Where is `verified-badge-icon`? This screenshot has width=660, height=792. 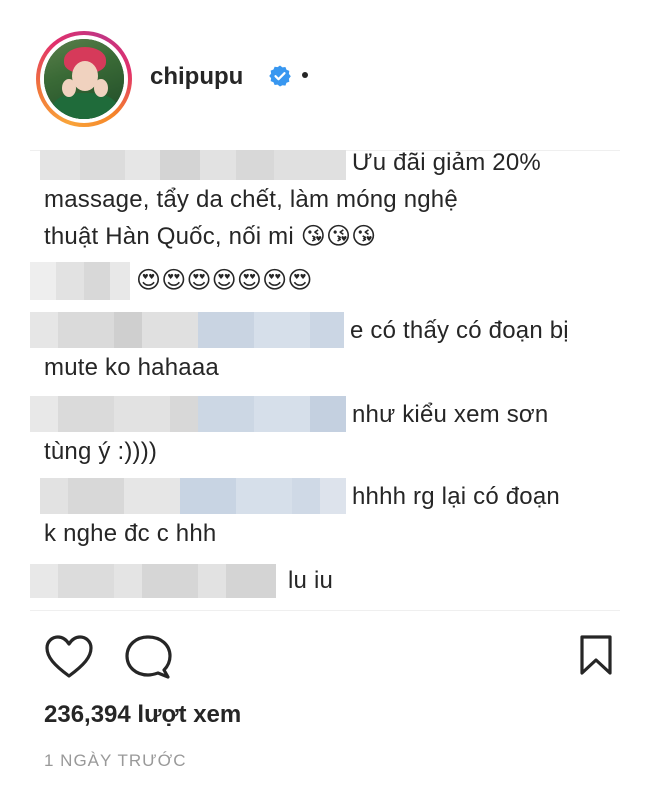
verified-badge-icon is located at coordinates (280, 76).